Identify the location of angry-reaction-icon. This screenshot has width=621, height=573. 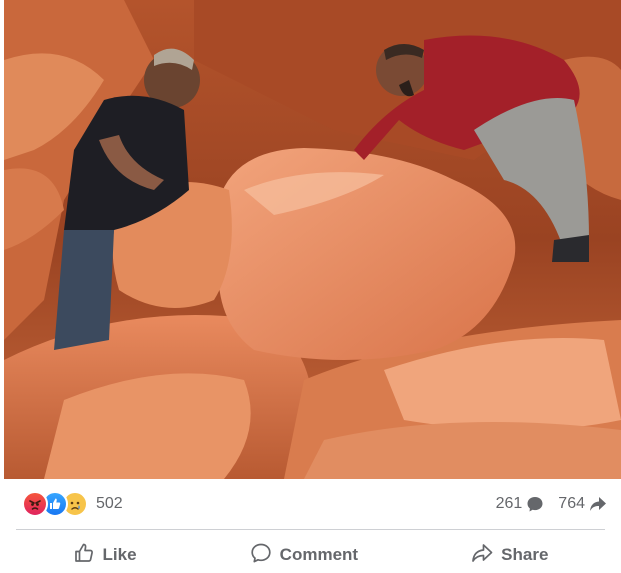
(35, 504).